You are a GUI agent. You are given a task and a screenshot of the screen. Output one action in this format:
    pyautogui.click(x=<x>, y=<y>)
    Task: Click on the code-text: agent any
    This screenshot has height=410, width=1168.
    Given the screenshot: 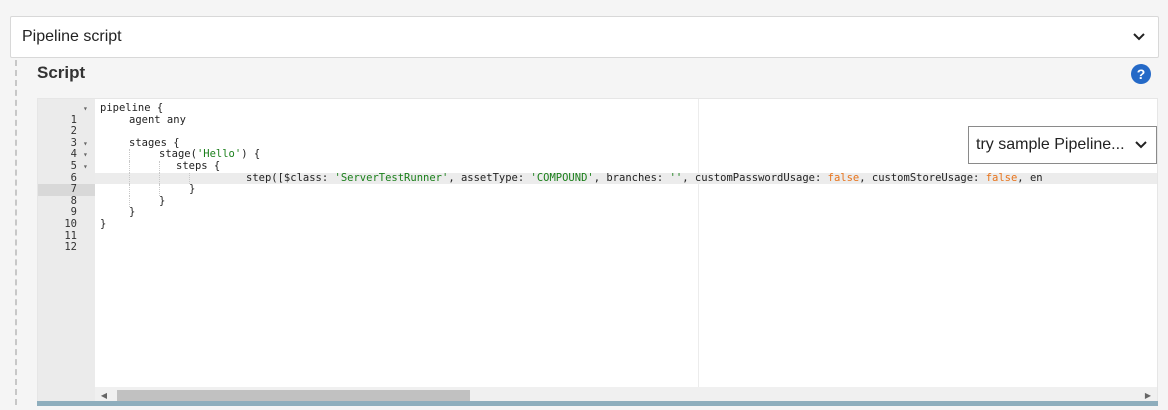 What is the action you would take?
    pyautogui.click(x=157, y=119)
    